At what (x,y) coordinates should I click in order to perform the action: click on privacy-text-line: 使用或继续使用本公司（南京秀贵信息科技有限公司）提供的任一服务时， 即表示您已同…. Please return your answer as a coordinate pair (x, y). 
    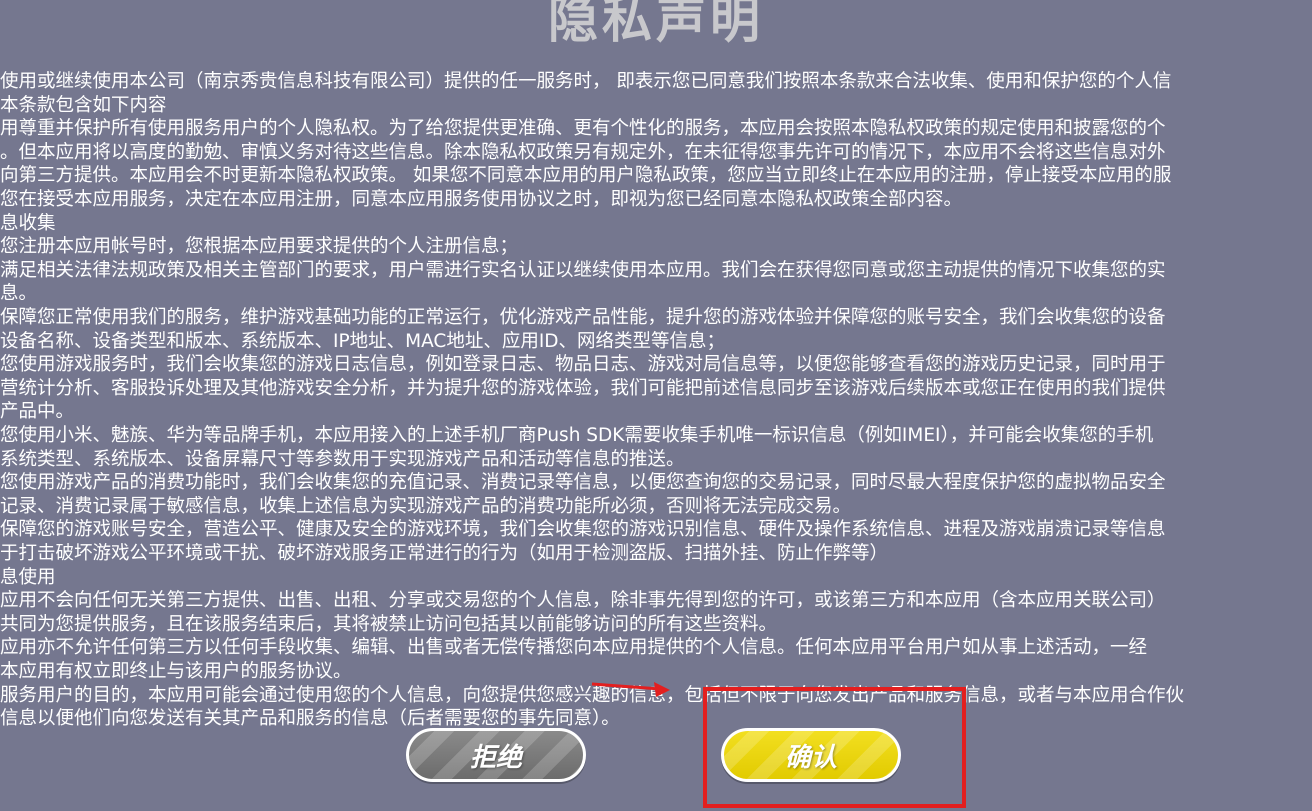
    Looking at the image, I should click on (586, 81).